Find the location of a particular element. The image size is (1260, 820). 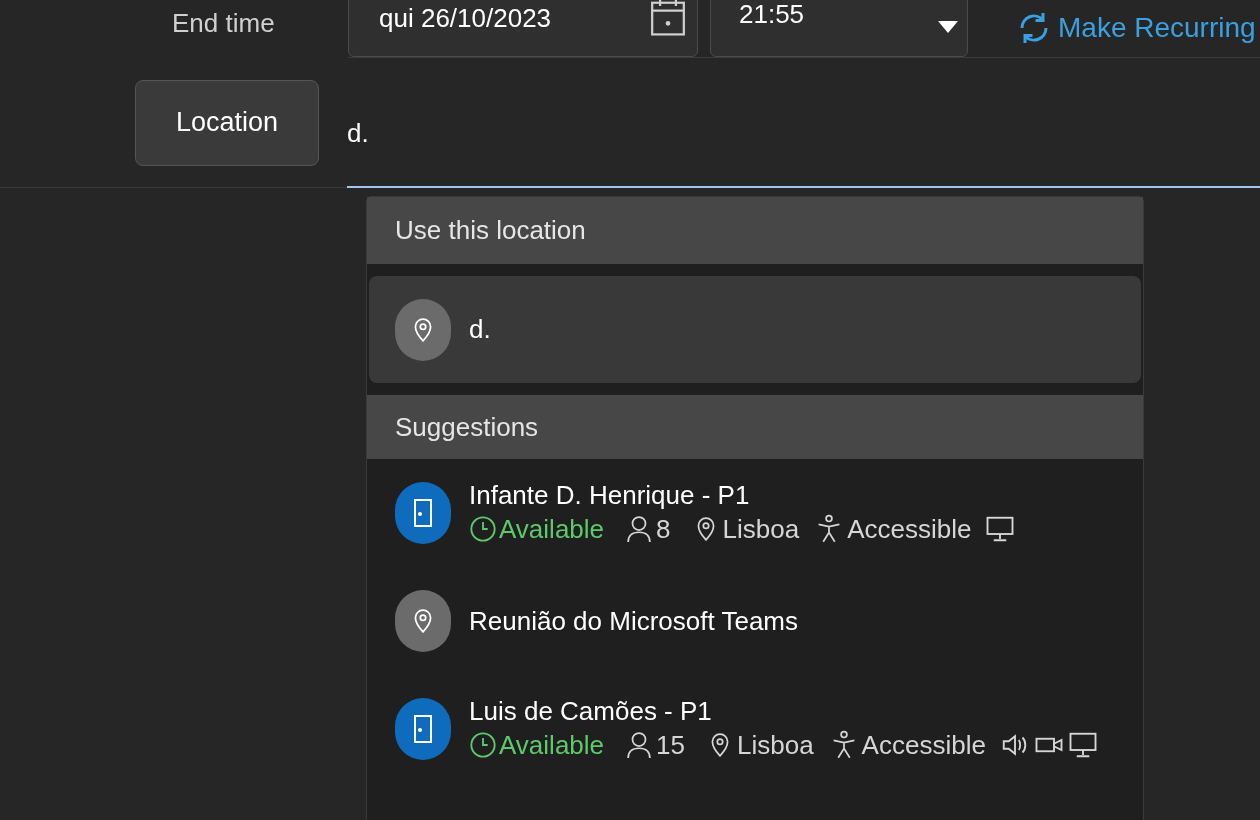

room-suggestion: Infante D. Henrique - P1 Available 8 Lisboa Accessible is located at coordinates (755, 513).